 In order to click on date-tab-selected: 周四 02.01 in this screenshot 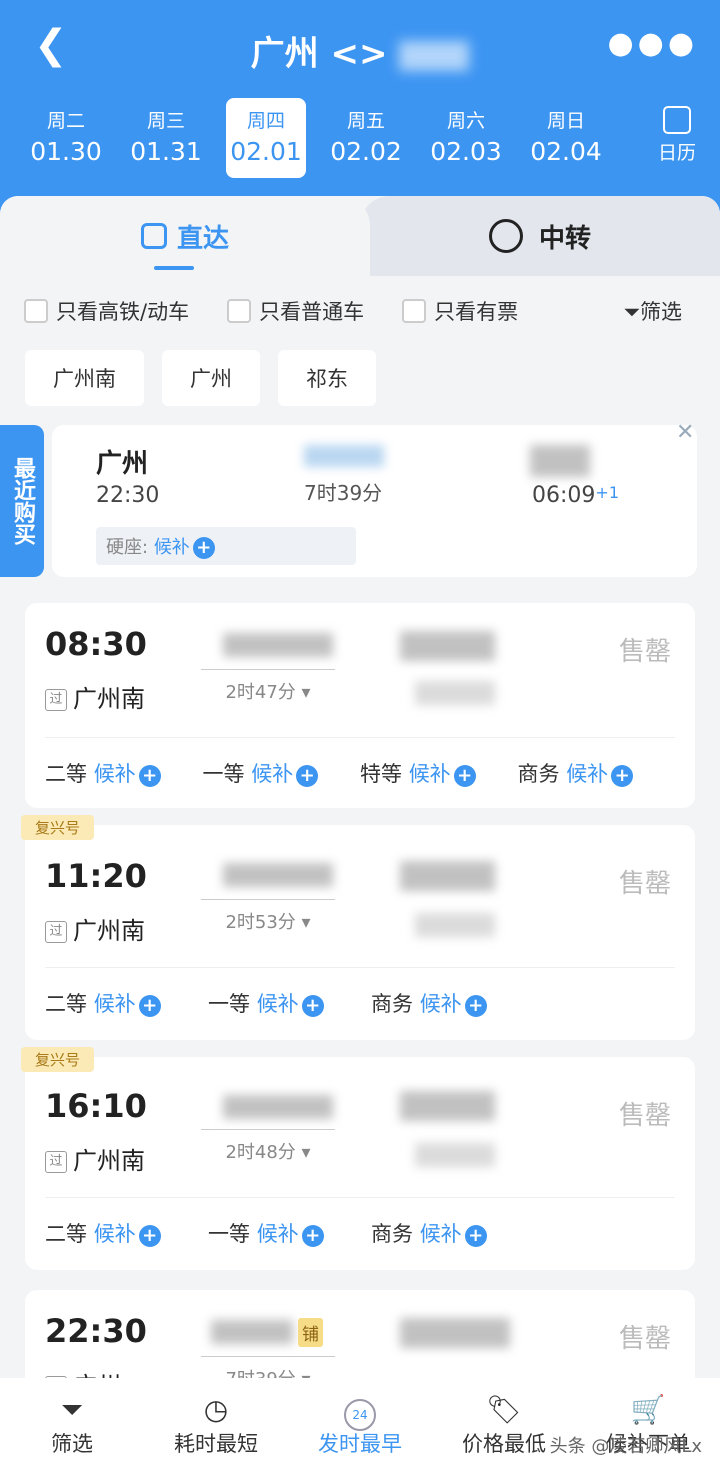, I will do `click(266, 138)`.